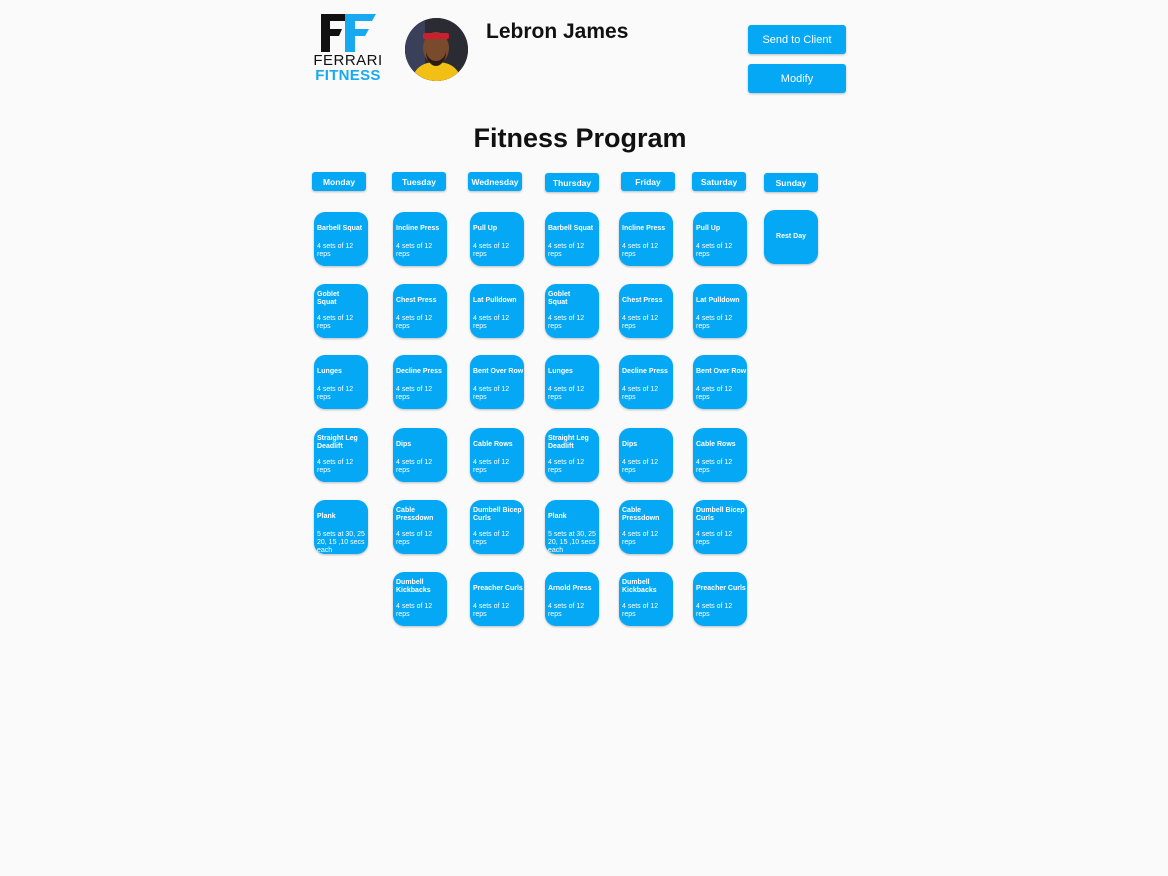 This screenshot has height=876, width=1168. What do you see at coordinates (572, 599) in the screenshot?
I see `exercise-card: Arnold Press 4 sets of 12 reps` at bounding box center [572, 599].